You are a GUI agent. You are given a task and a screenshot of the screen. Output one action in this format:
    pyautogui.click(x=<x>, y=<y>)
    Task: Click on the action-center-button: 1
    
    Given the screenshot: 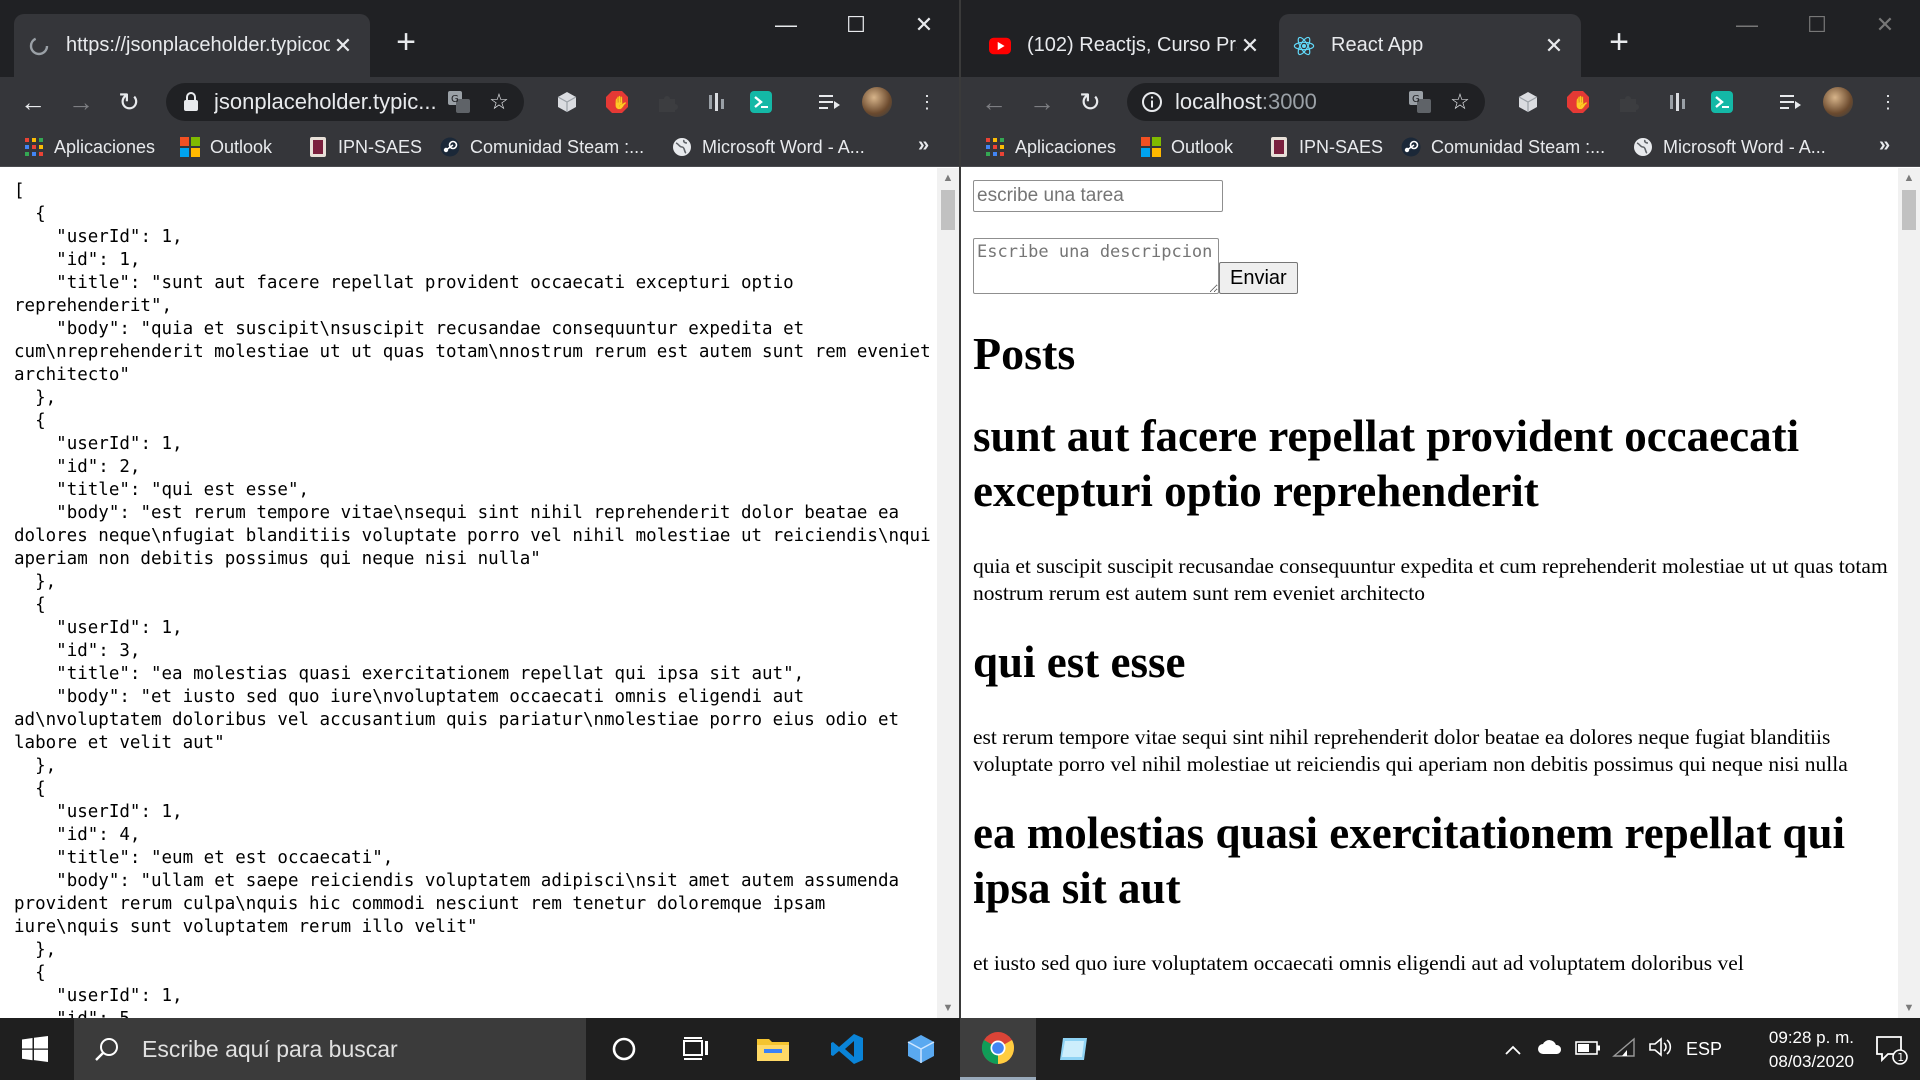 What is the action you would take?
    pyautogui.click(x=1891, y=1049)
    